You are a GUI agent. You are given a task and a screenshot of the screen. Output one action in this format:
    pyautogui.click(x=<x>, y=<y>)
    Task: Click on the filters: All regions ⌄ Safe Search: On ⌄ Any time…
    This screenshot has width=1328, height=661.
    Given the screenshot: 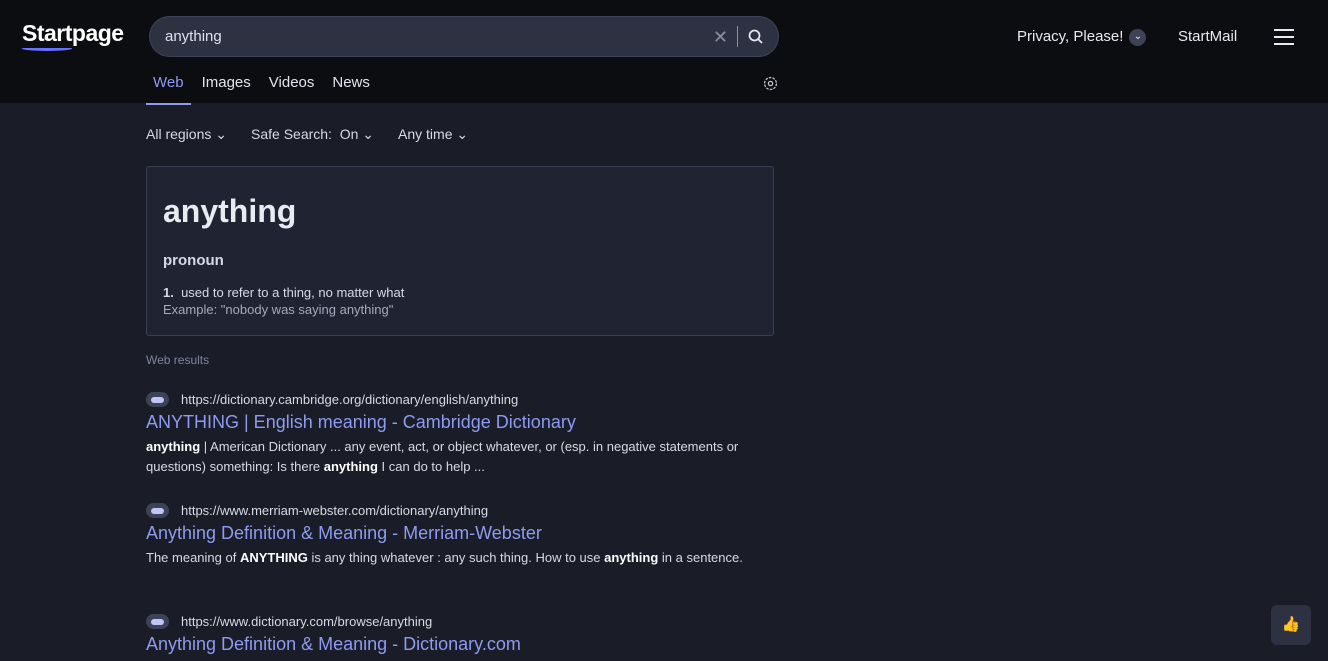 What is the action you would take?
    pyautogui.click(x=307, y=134)
    